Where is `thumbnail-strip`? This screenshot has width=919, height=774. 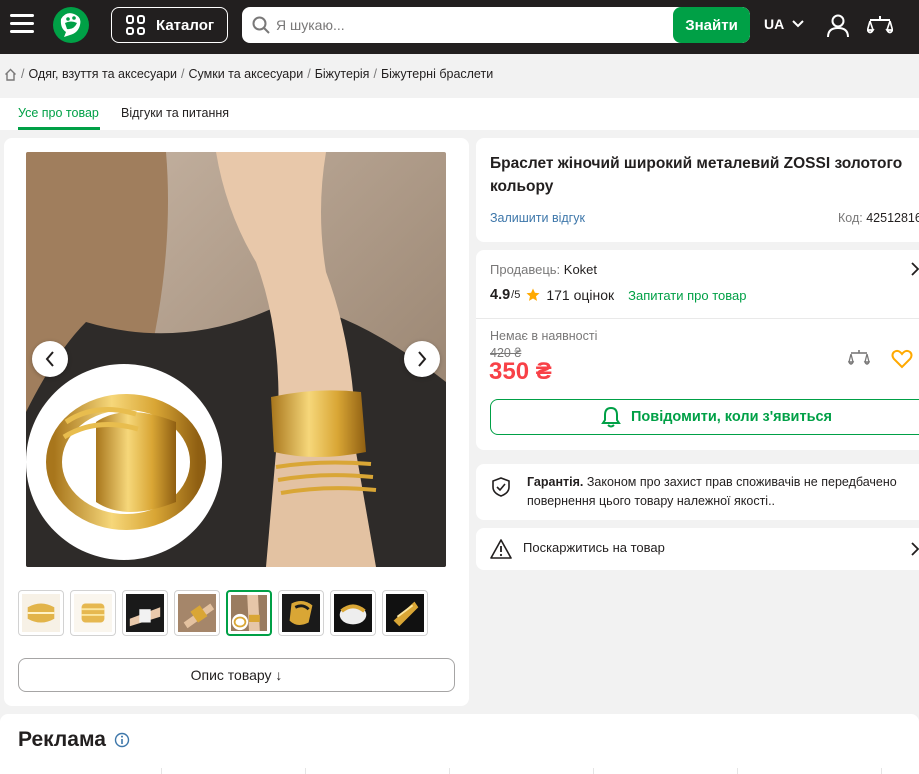 thumbnail-strip is located at coordinates (223, 613).